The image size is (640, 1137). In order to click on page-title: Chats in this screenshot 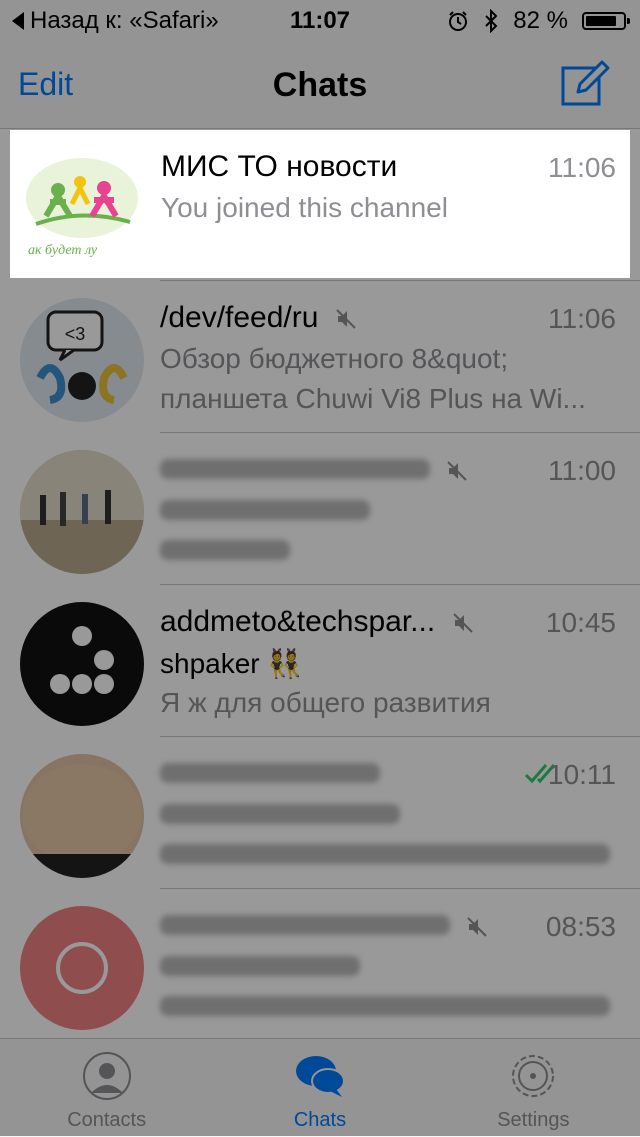, I will do `click(320, 85)`.